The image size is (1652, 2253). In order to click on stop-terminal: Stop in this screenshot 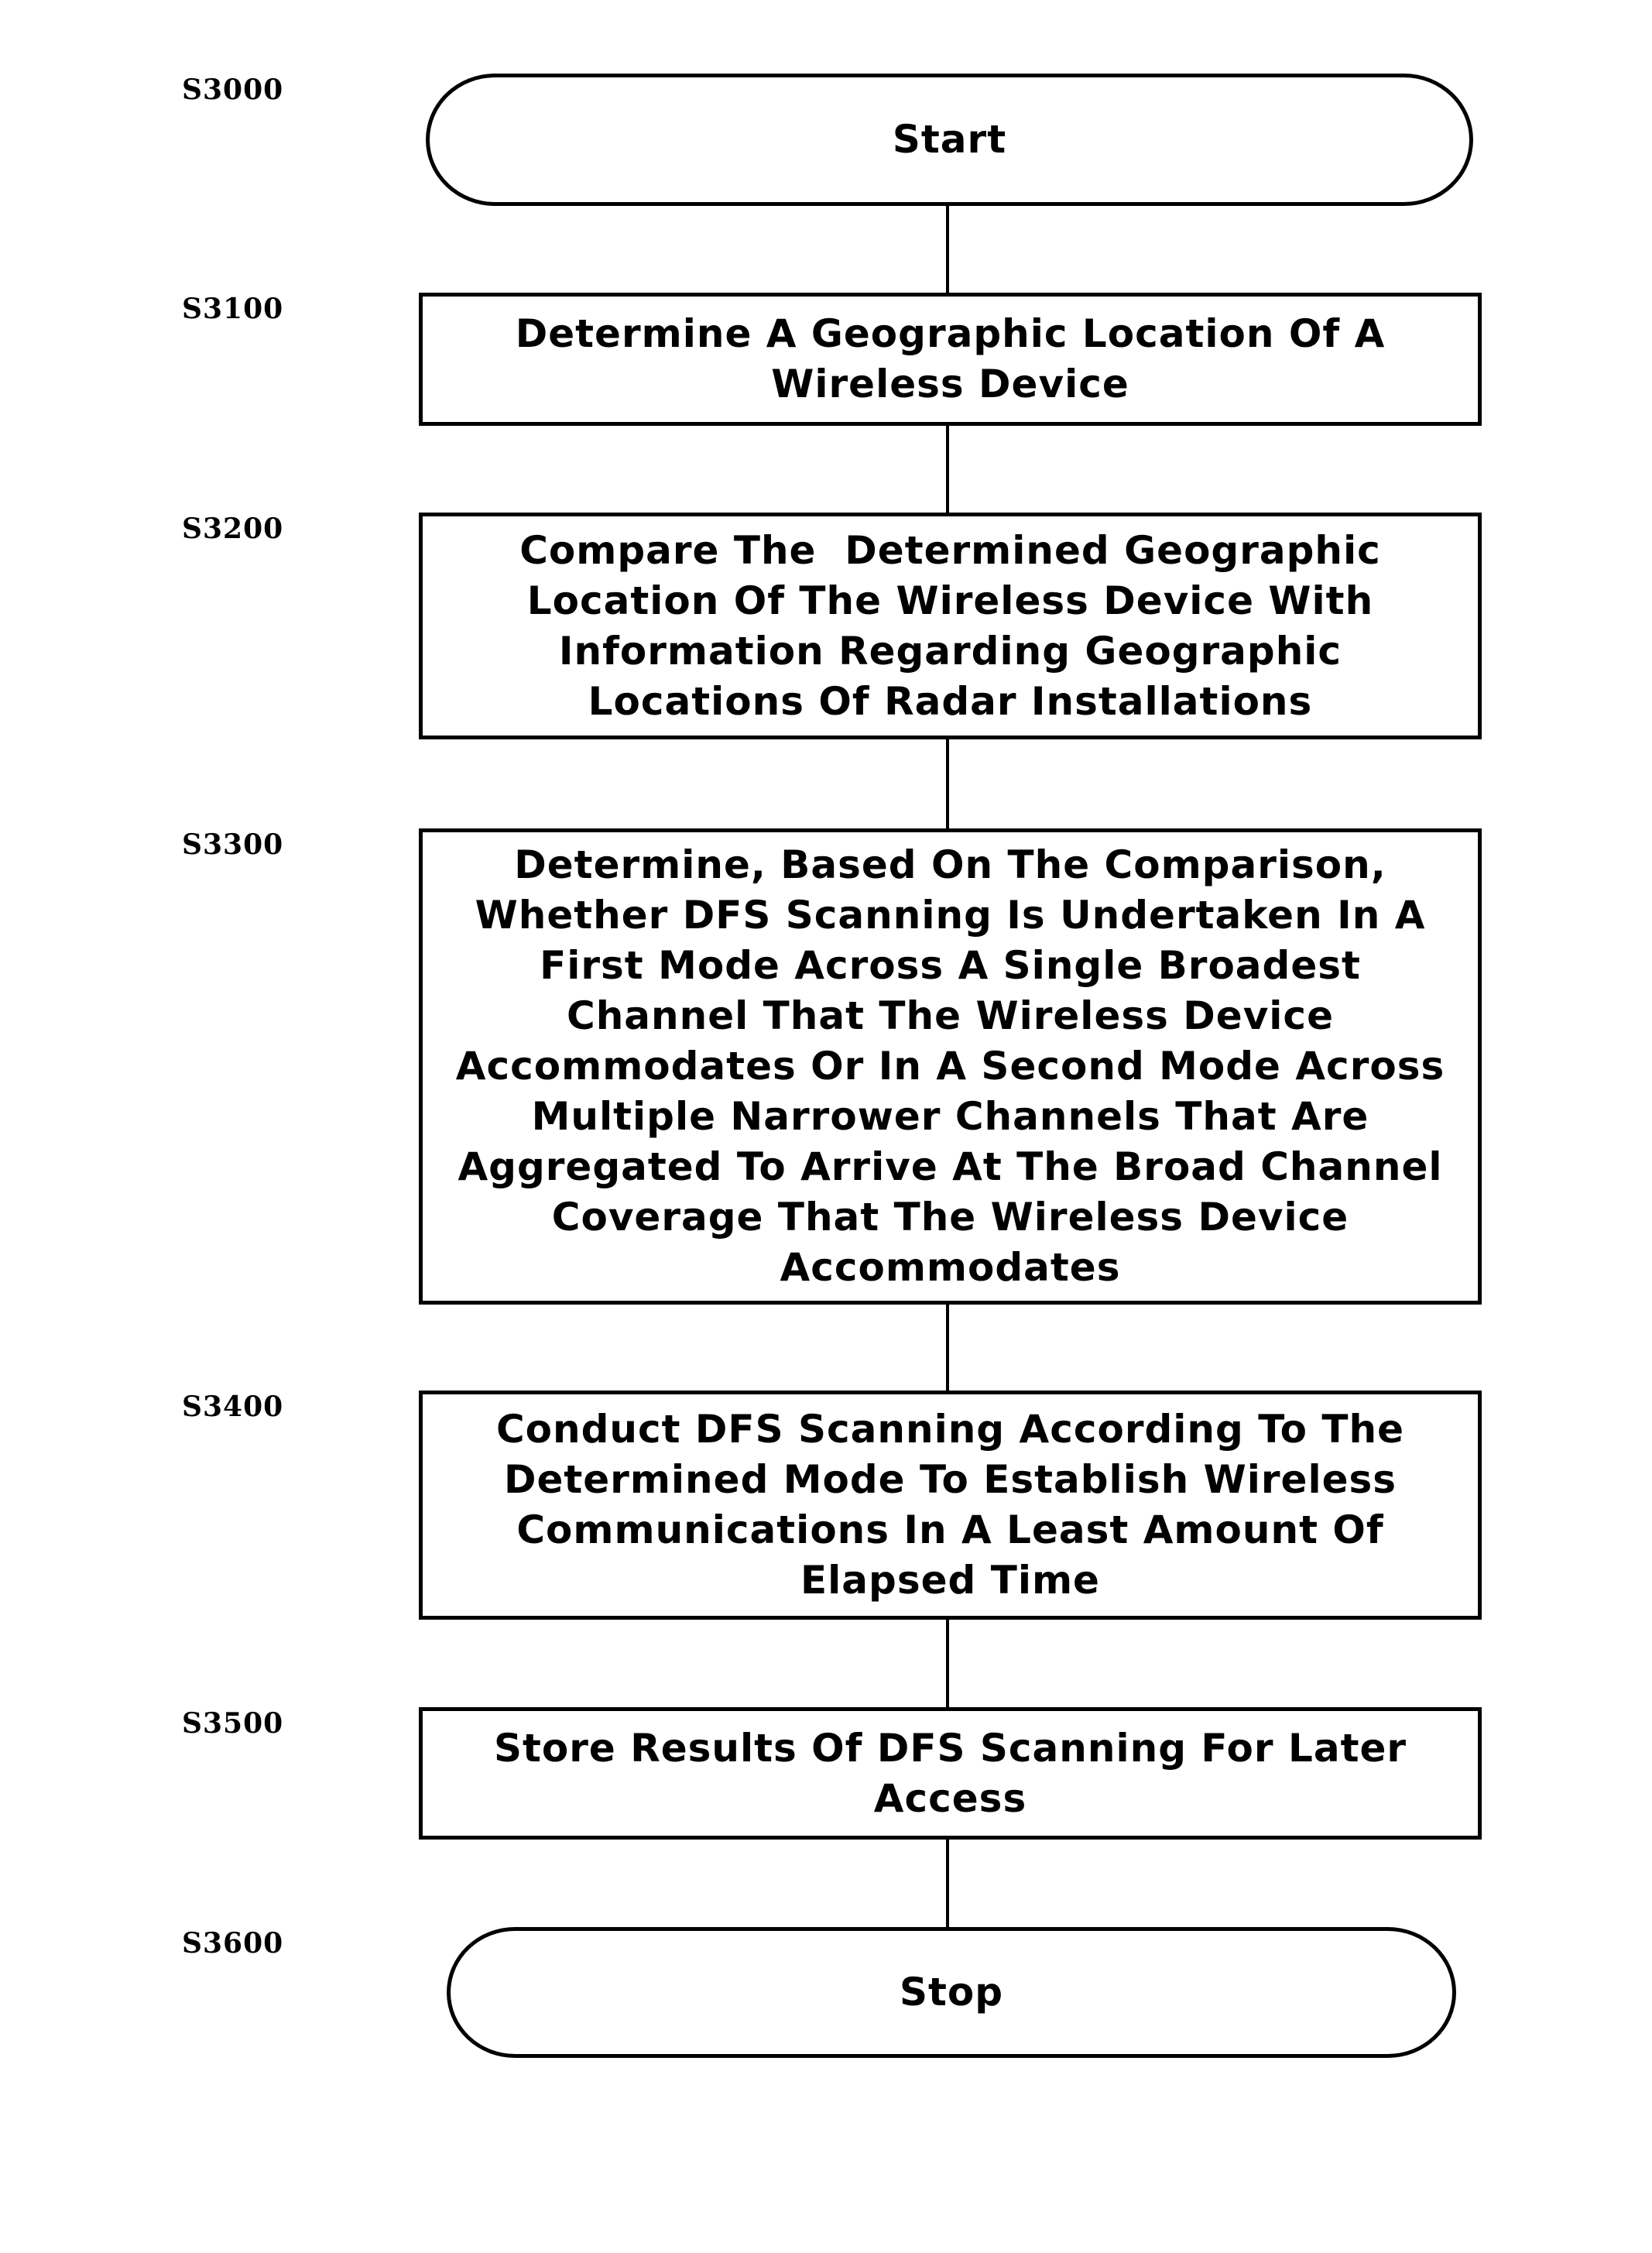, I will do `click(951, 1993)`.